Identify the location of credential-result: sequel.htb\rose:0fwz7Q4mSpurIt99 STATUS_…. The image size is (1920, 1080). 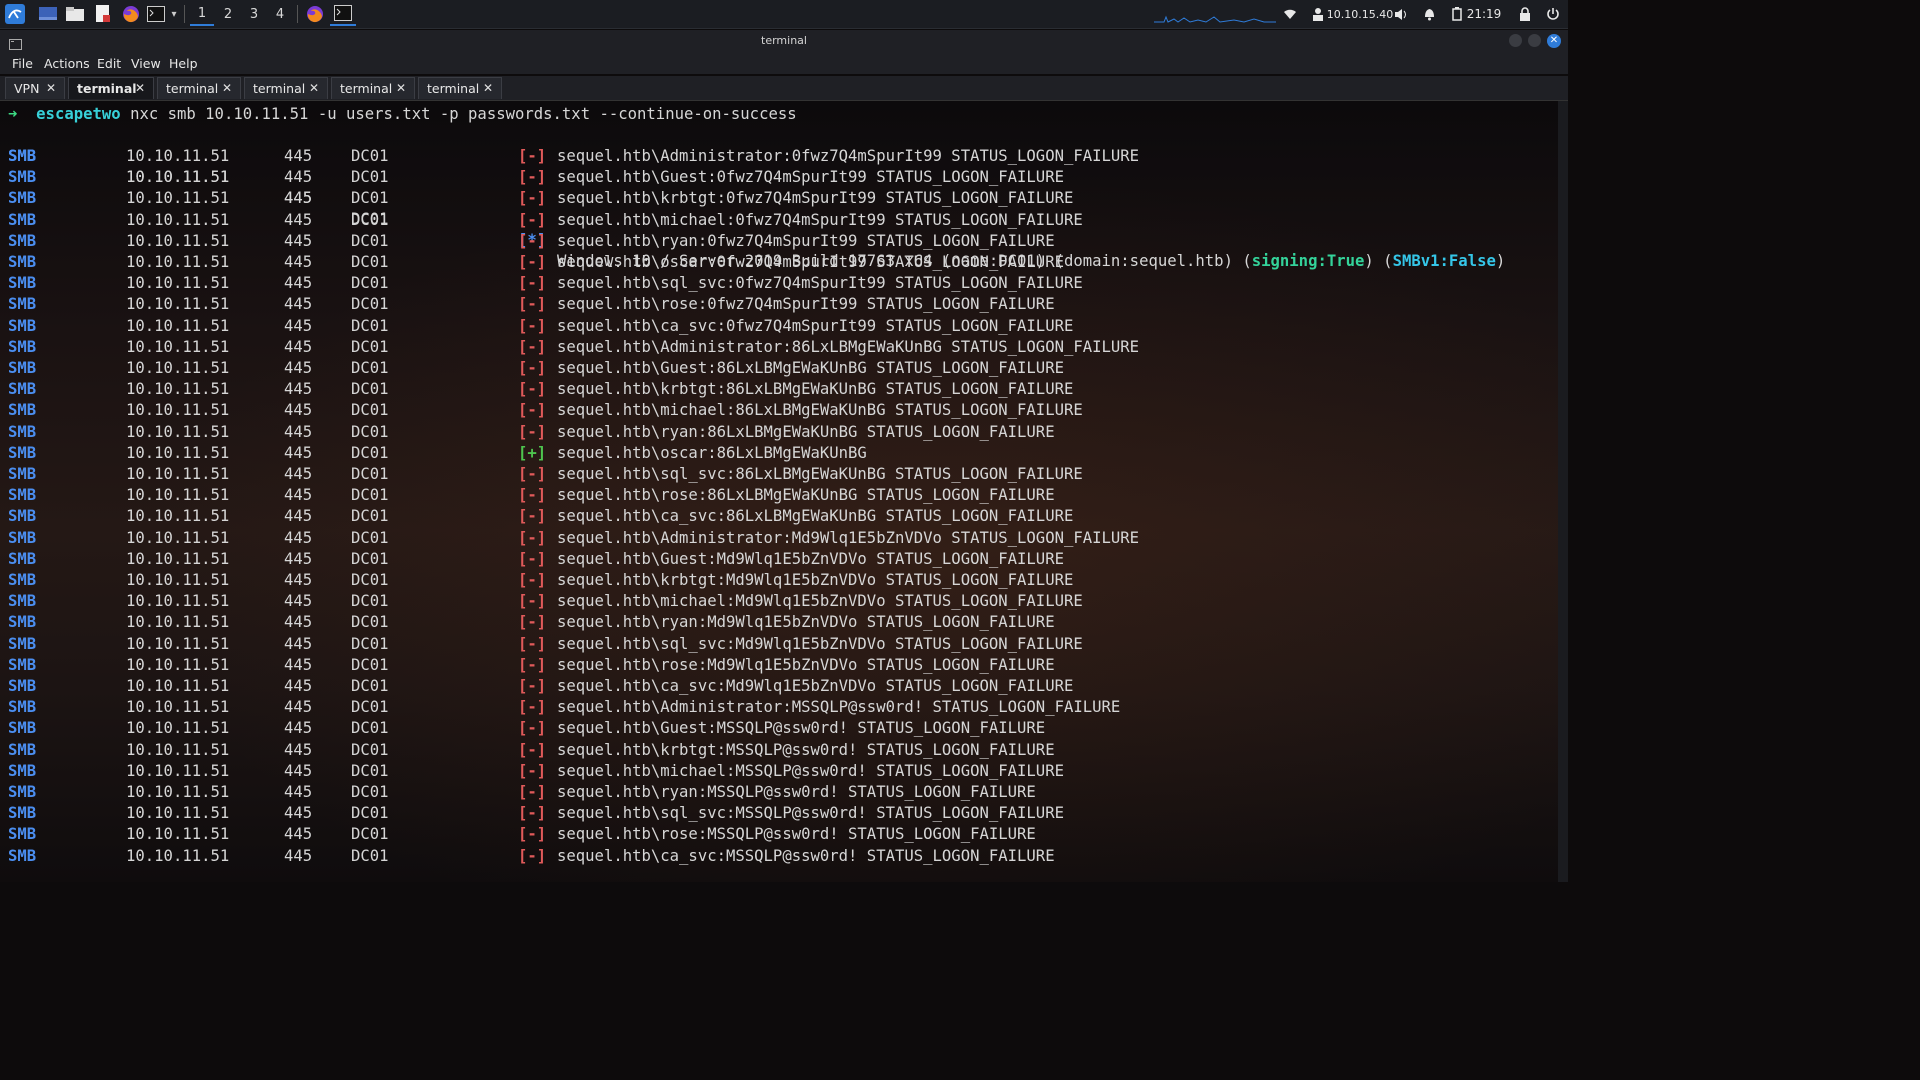
(806, 304).